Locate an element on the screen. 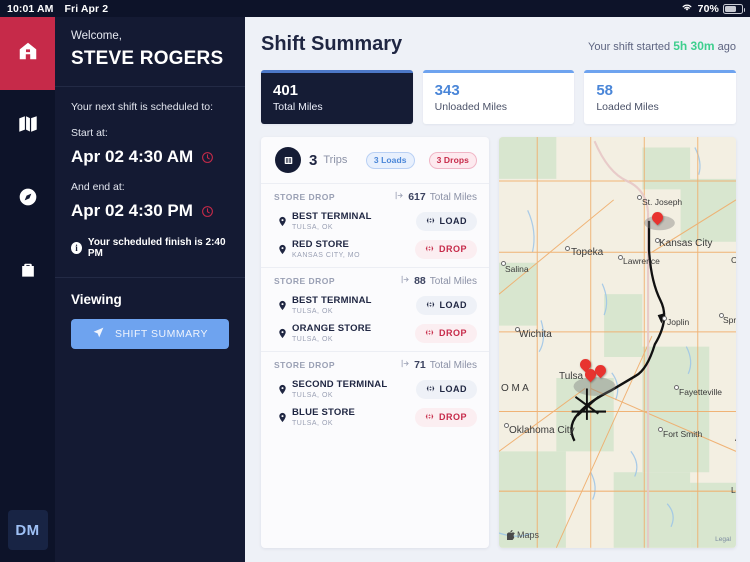  loads-badge: 3 Loads is located at coordinates (390, 160).